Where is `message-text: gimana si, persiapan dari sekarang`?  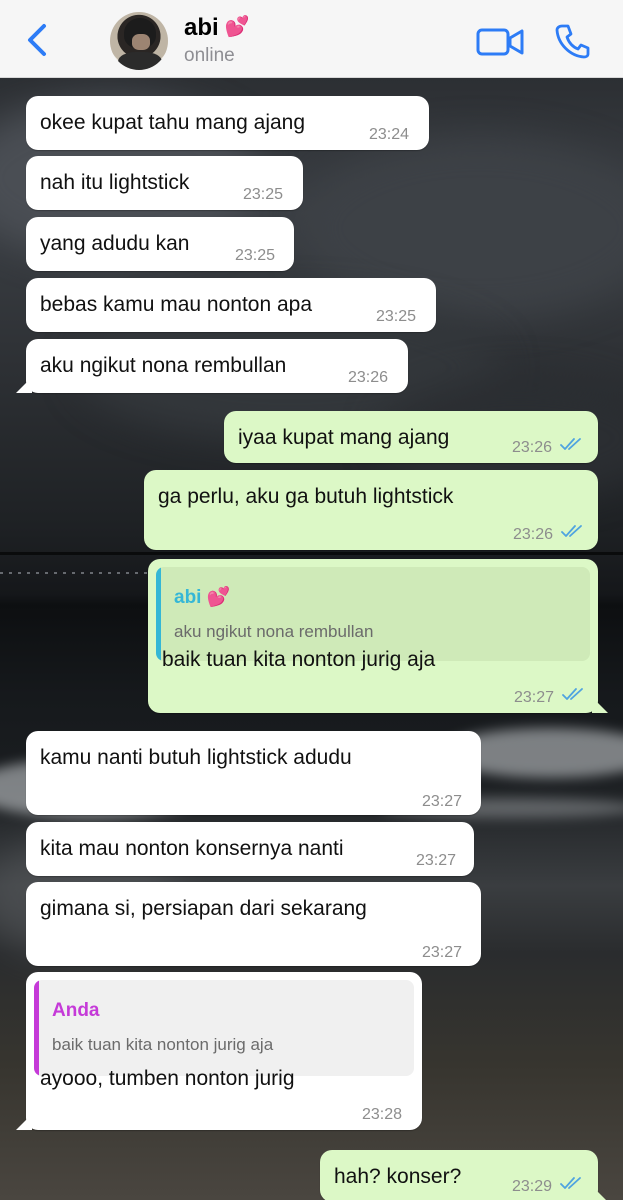 message-text: gimana si, persiapan dari sekarang is located at coordinates (203, 908).